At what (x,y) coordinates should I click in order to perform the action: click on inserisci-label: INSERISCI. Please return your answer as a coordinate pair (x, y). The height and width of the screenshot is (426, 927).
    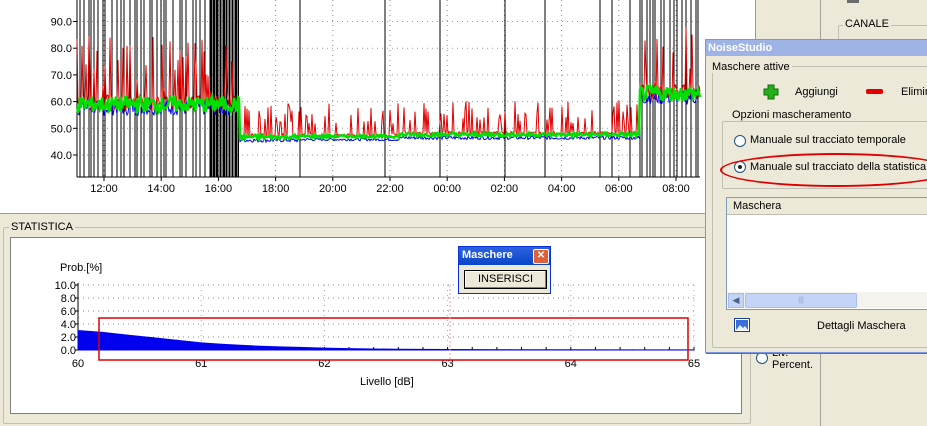
    Looking at the image, I should click on (505, 279).